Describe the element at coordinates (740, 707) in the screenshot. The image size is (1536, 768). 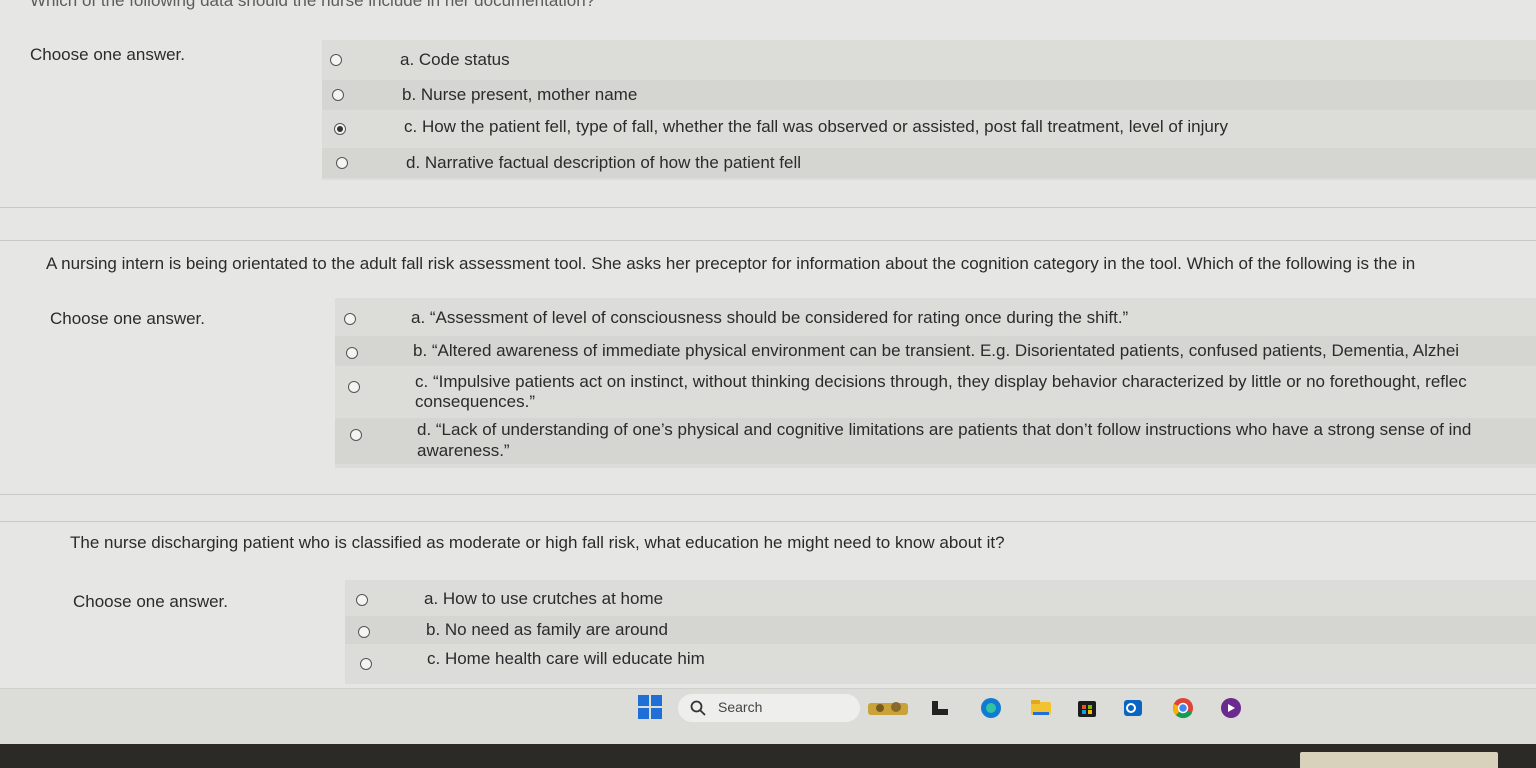
I see `search-placeholder: Search` at that location.